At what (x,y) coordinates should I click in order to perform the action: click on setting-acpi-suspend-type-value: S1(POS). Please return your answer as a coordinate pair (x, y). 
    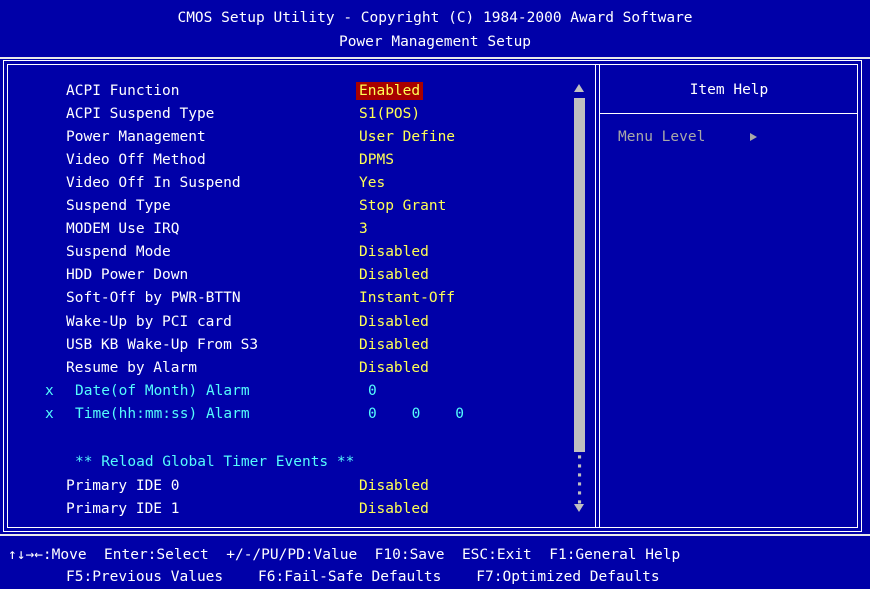
    Looking at the image, I should click on (389, 114).